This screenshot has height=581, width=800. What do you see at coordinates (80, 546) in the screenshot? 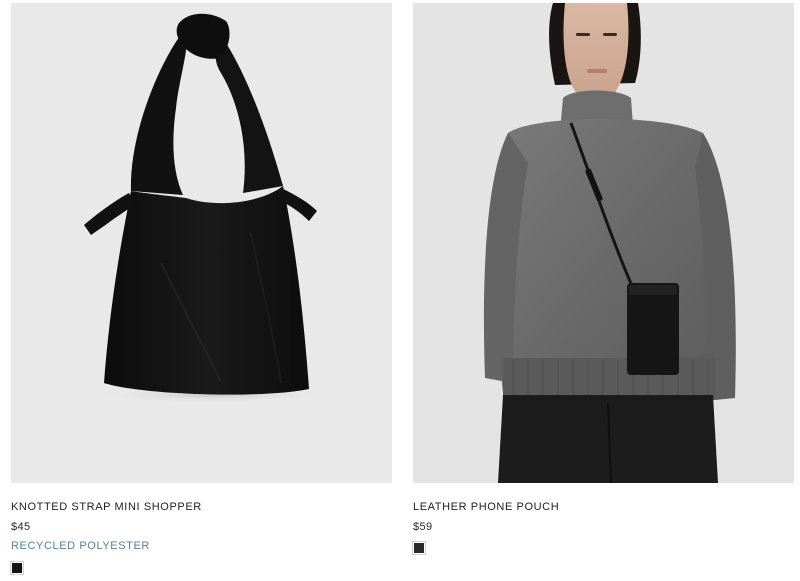
I see `product-material-tag: RECYCLED POLYESTER` at bounding box center [80, 546].